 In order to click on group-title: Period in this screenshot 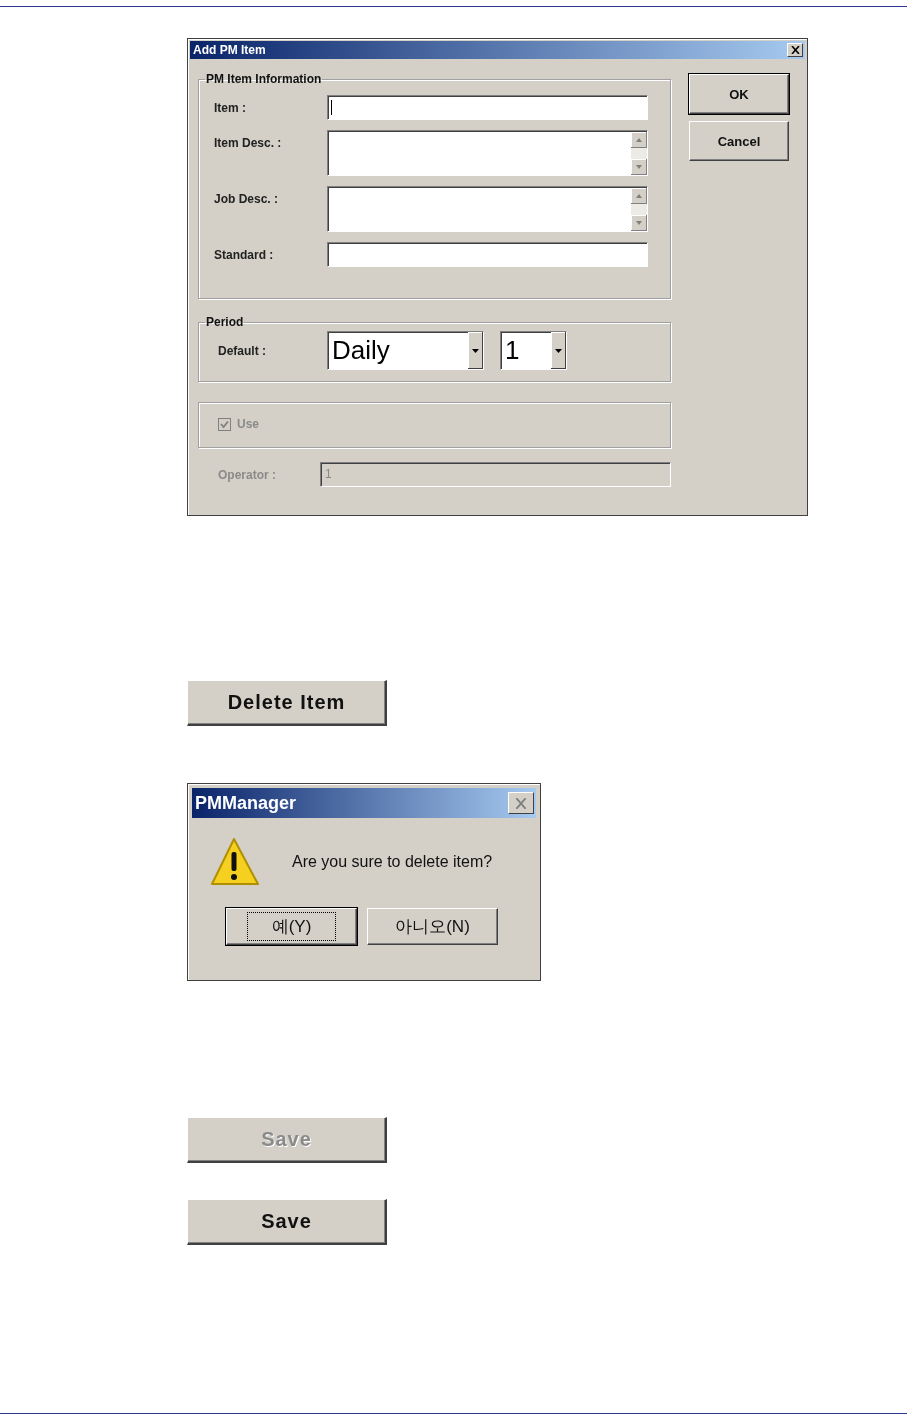, I will do `click(225, 322)`.